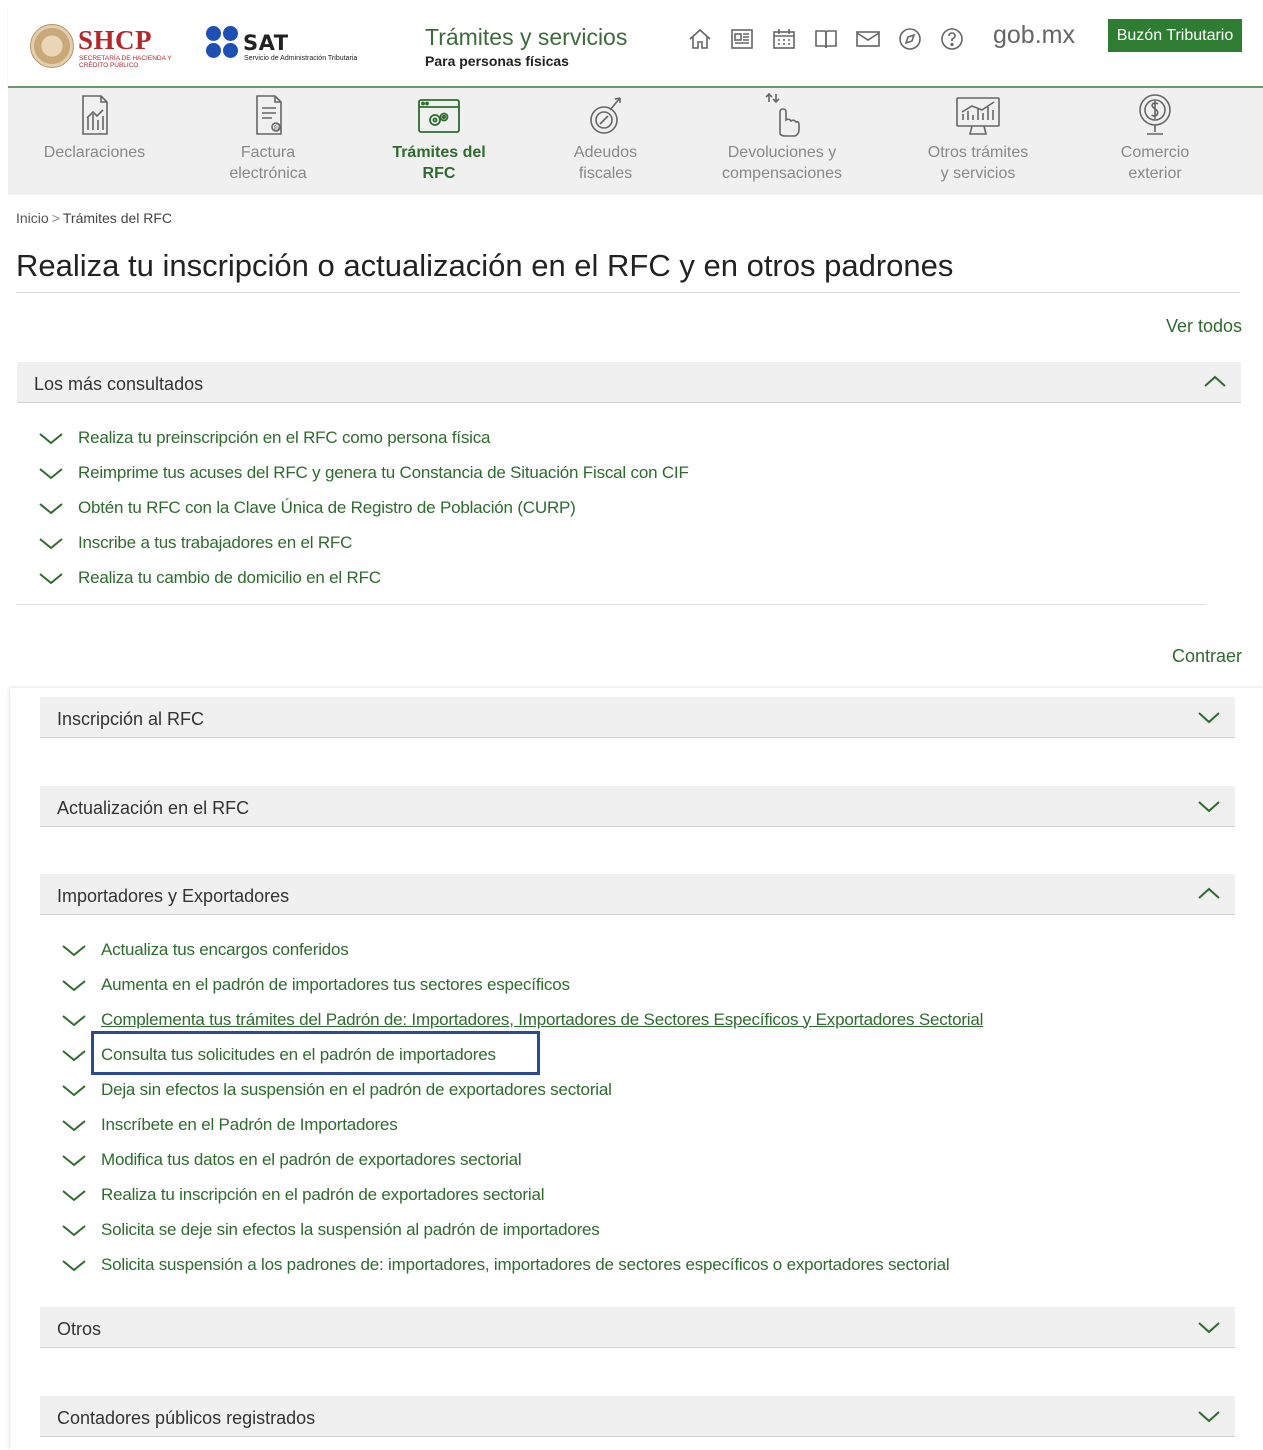  Describe the element at coordinates (522, 1124) in the screenshot. I see `list-item: Inscríbete en el Padrón de Importadores` at that location.